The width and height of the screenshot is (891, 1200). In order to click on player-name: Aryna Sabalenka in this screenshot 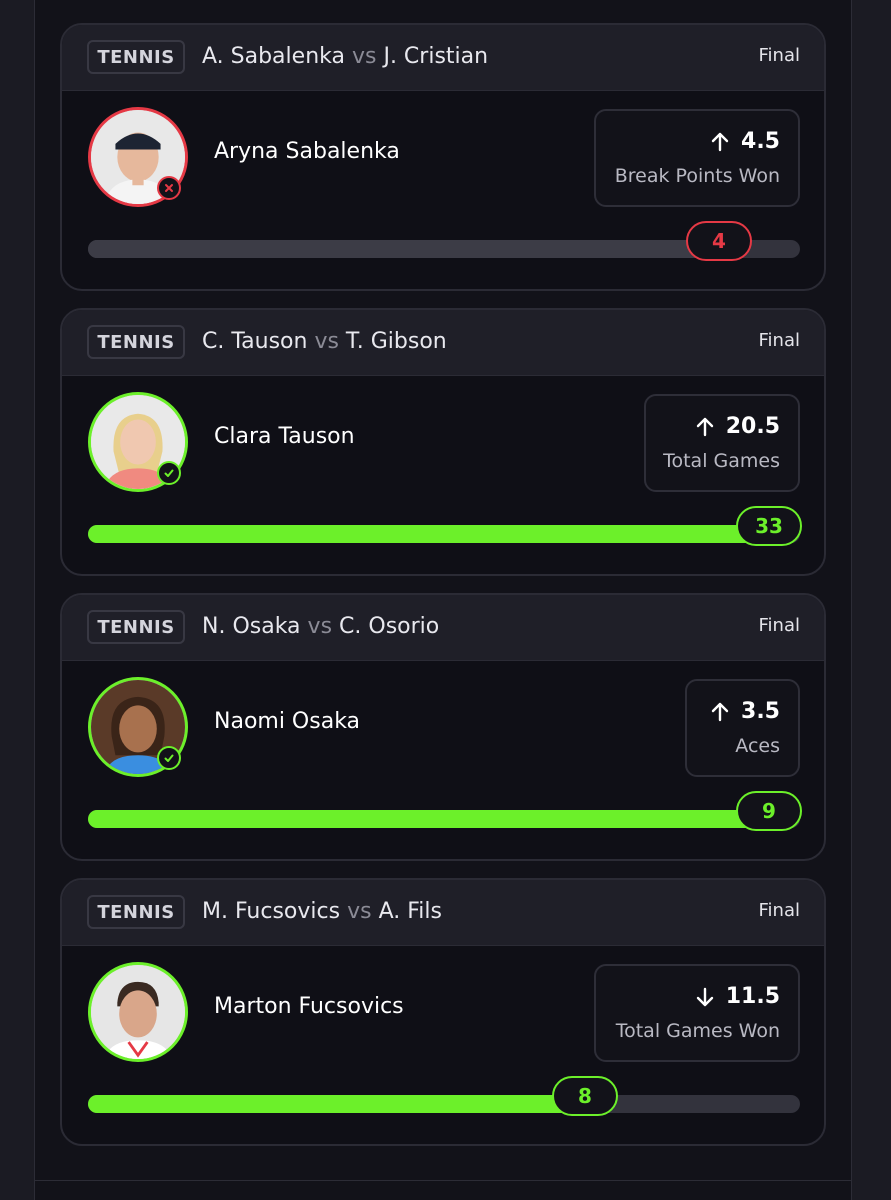, I will do `click(307, 151)`.